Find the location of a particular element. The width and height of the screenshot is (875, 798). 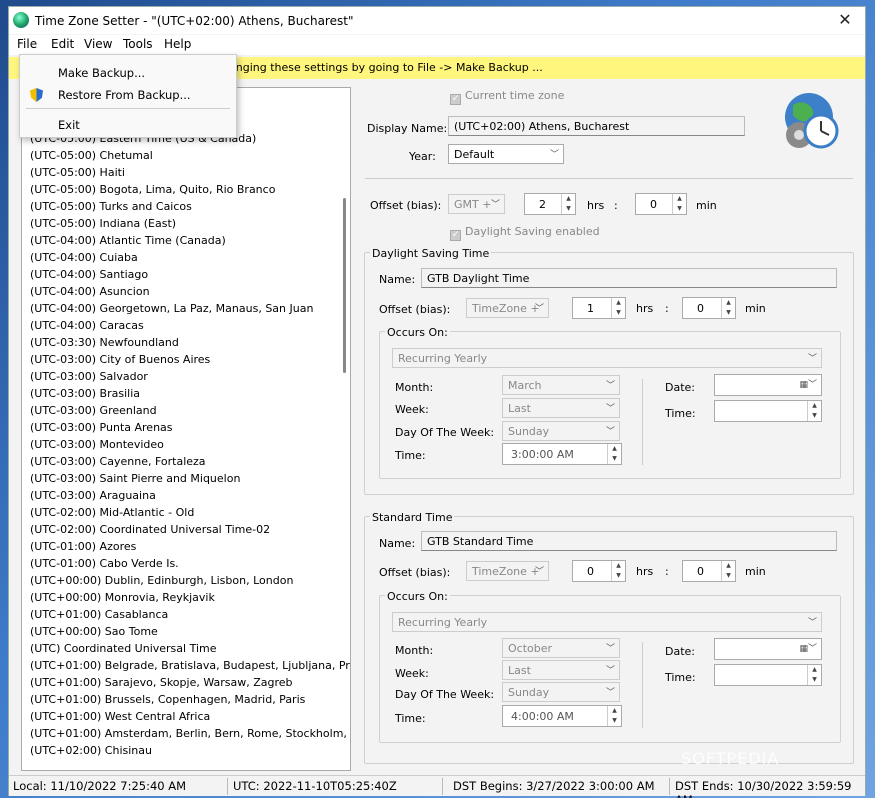

dst-dow-select: Sunday ﹀ is located at coordinates (561, 431).